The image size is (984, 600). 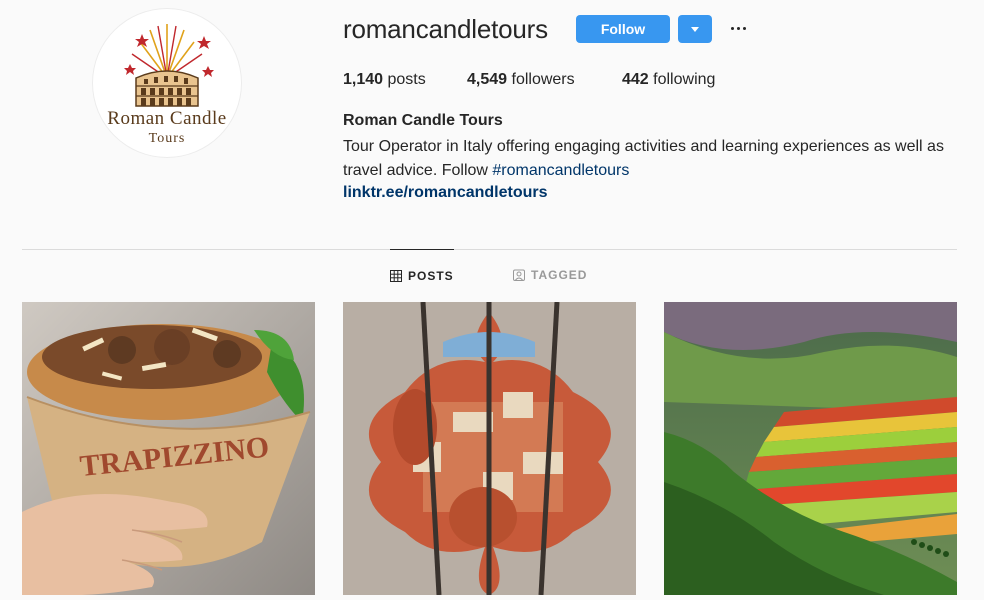 What do you see at coordinates (406, 79) in the screenshot?
I see `posts-label: posts` at bounding box center [406, 79].